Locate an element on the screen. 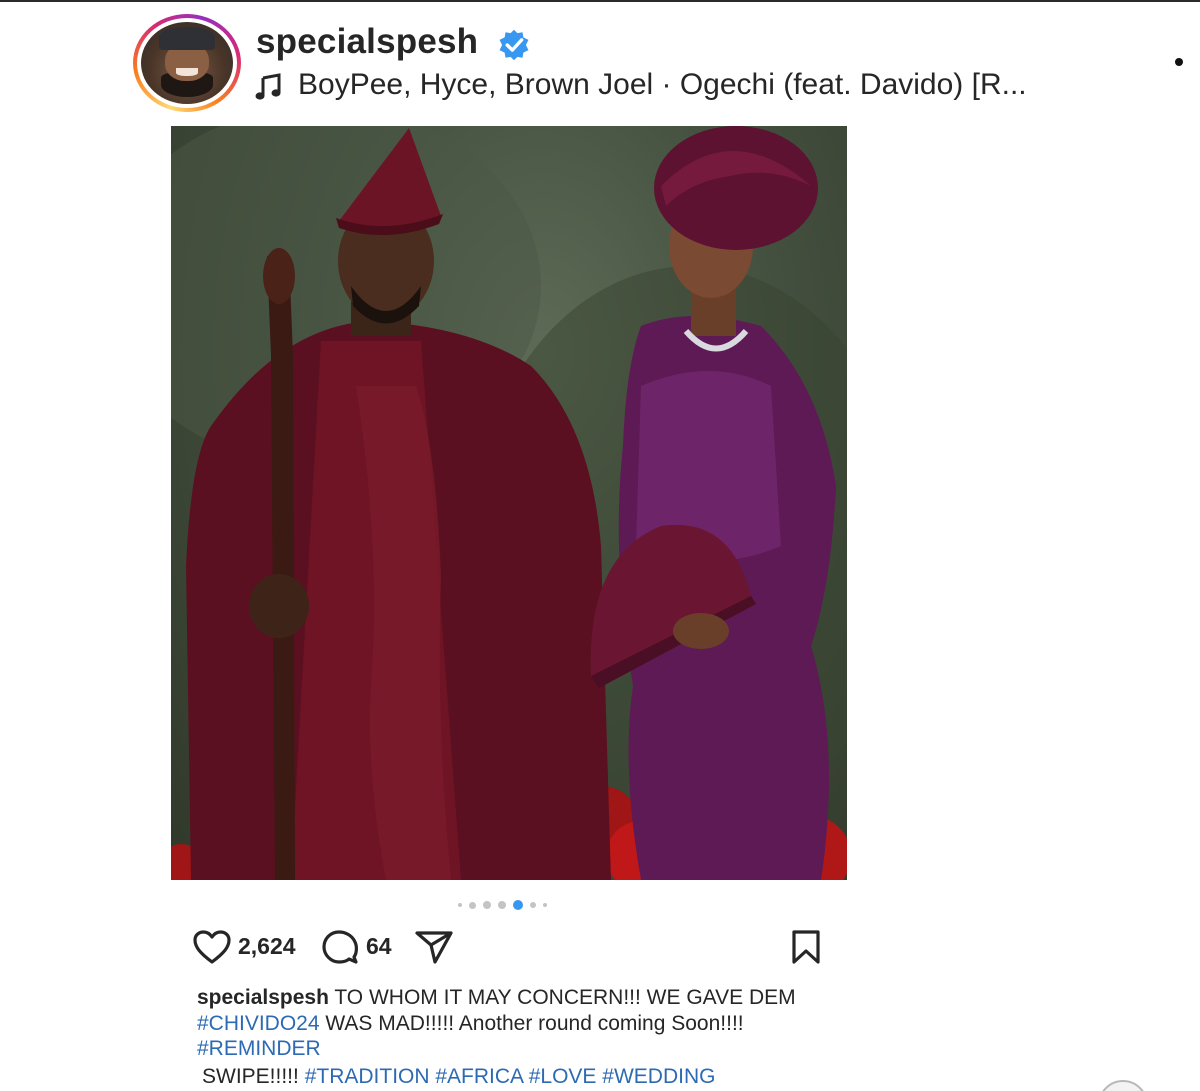  comment-count: 64 is located at coordinates (379, 946).